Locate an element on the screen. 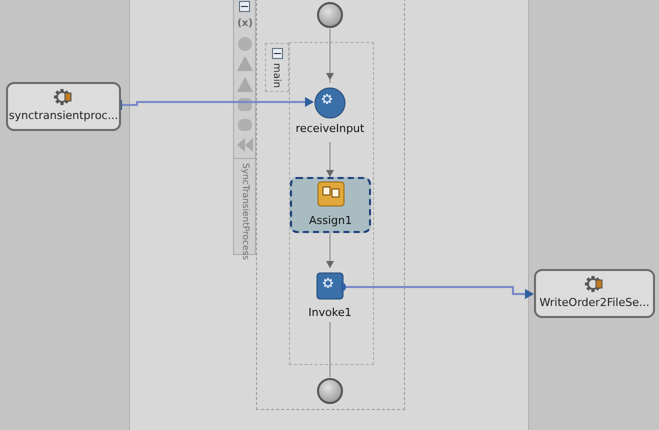 Image resolution: width=659 pixels, height=430 pixels. activity-label: Assign1 is located at coordinates (330, 220).